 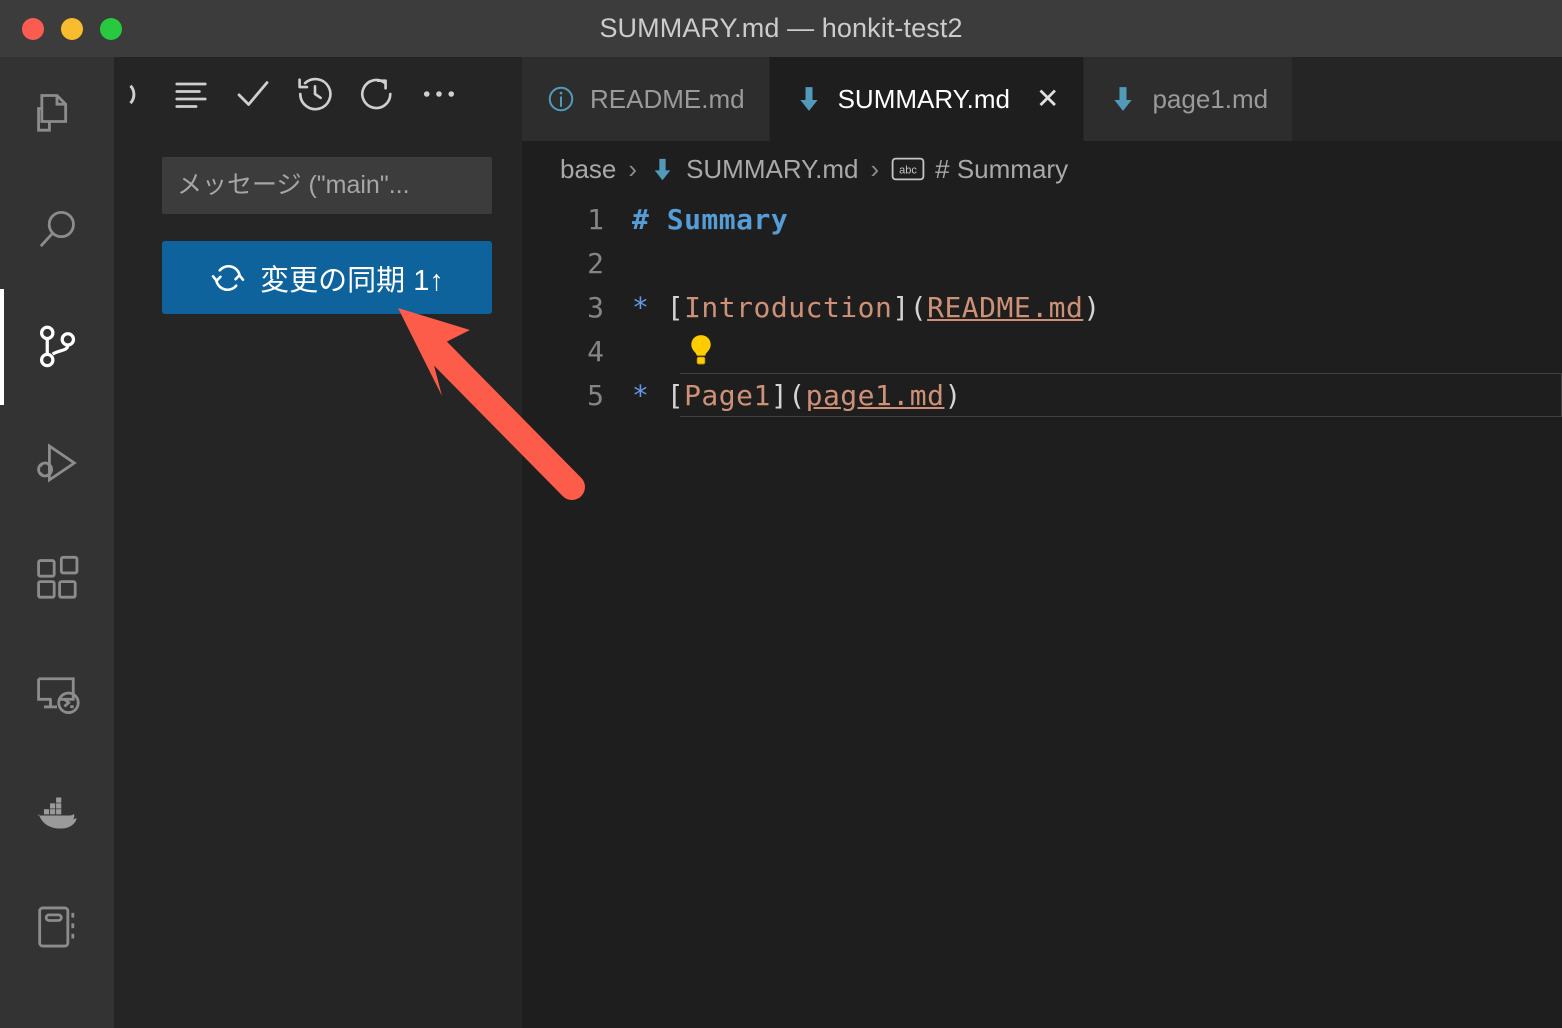 I want to click on activity-item-docker, so click(x=57, y=811).